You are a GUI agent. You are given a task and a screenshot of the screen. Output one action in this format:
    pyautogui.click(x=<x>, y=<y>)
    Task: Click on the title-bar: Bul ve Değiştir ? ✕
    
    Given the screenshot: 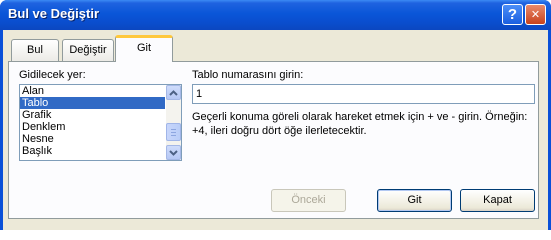 What is the action you would take?
    pyautogui.click(x=275, y=15)
    